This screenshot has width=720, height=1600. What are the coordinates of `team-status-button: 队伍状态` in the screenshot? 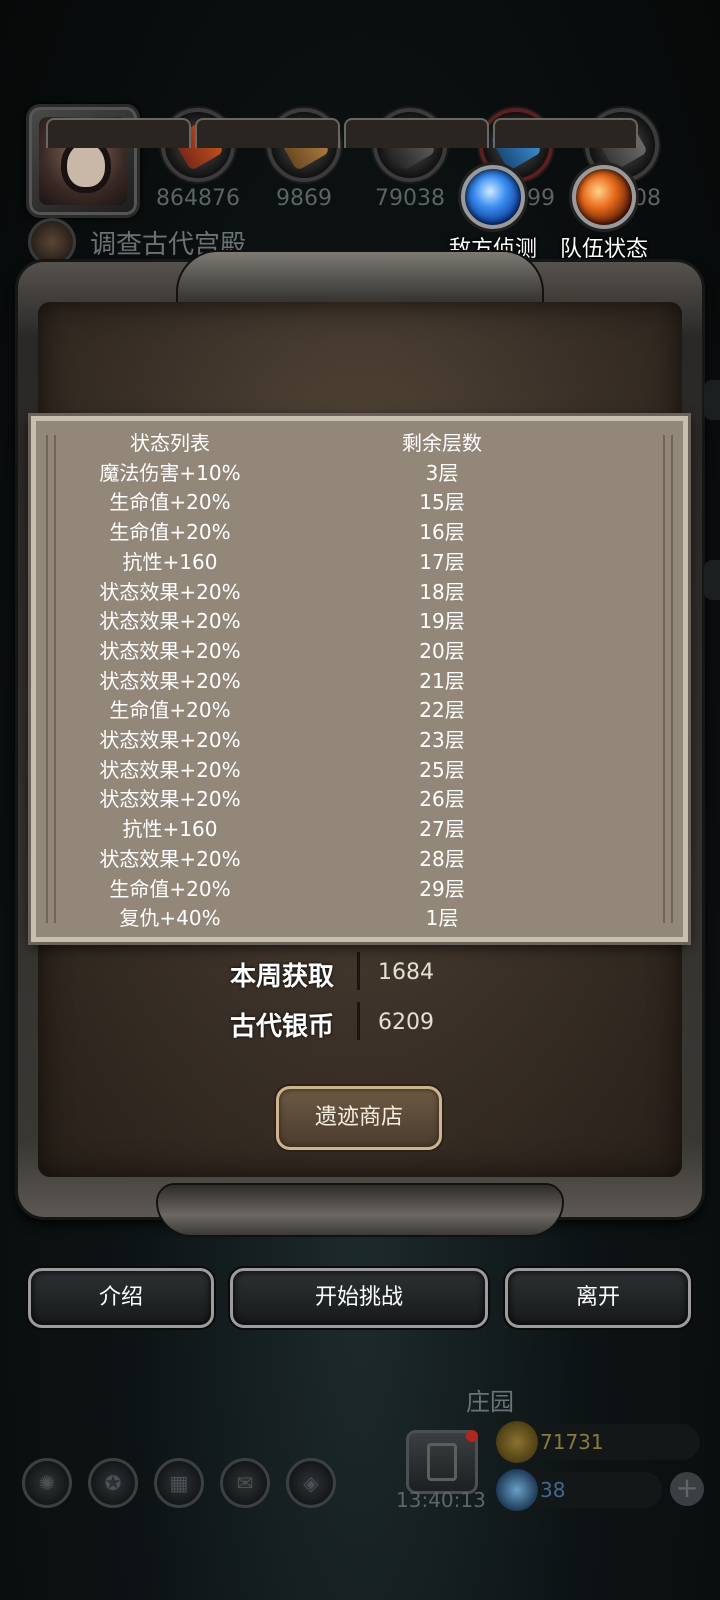 It's located at (604, 214).